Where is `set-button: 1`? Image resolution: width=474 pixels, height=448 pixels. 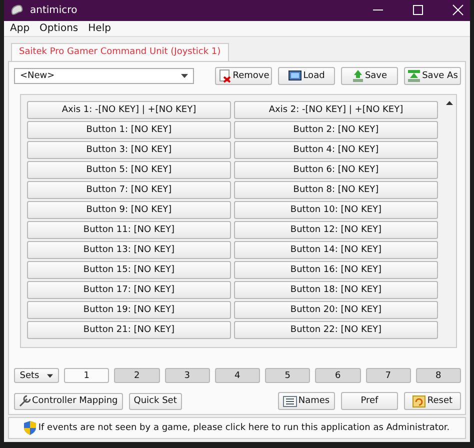 set-button: 1 is located at coordinates (87, 375).